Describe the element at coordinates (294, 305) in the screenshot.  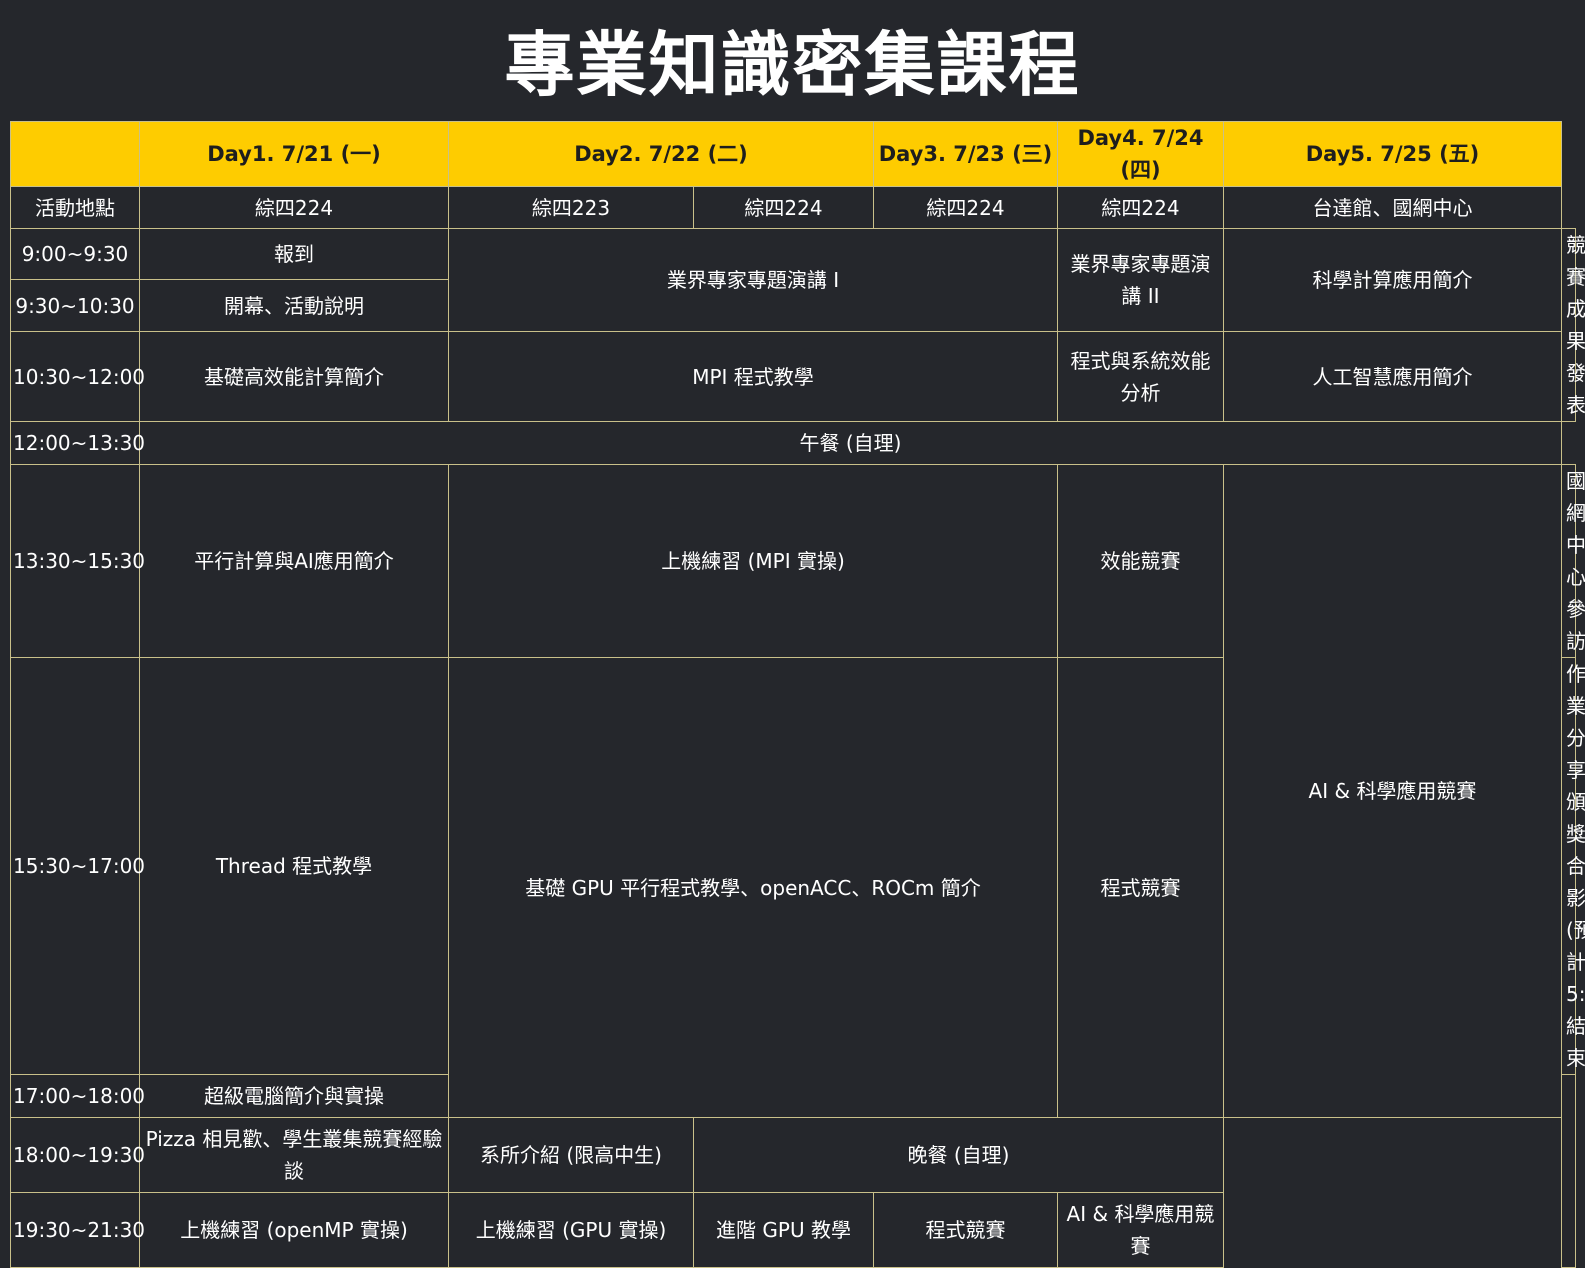
I see `session-d1-opening: 開幕、活動說明` at that location.